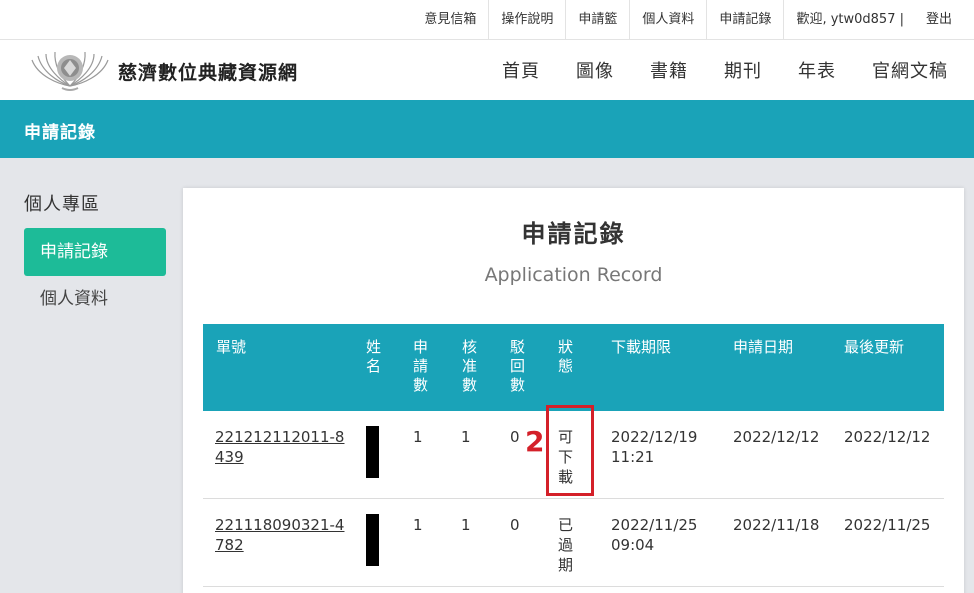 The width and height of the screenshot is (974, 593). Describe the element at coordinates (566, 545) in the screenshot. I see `status-text: 已過期` at that location.